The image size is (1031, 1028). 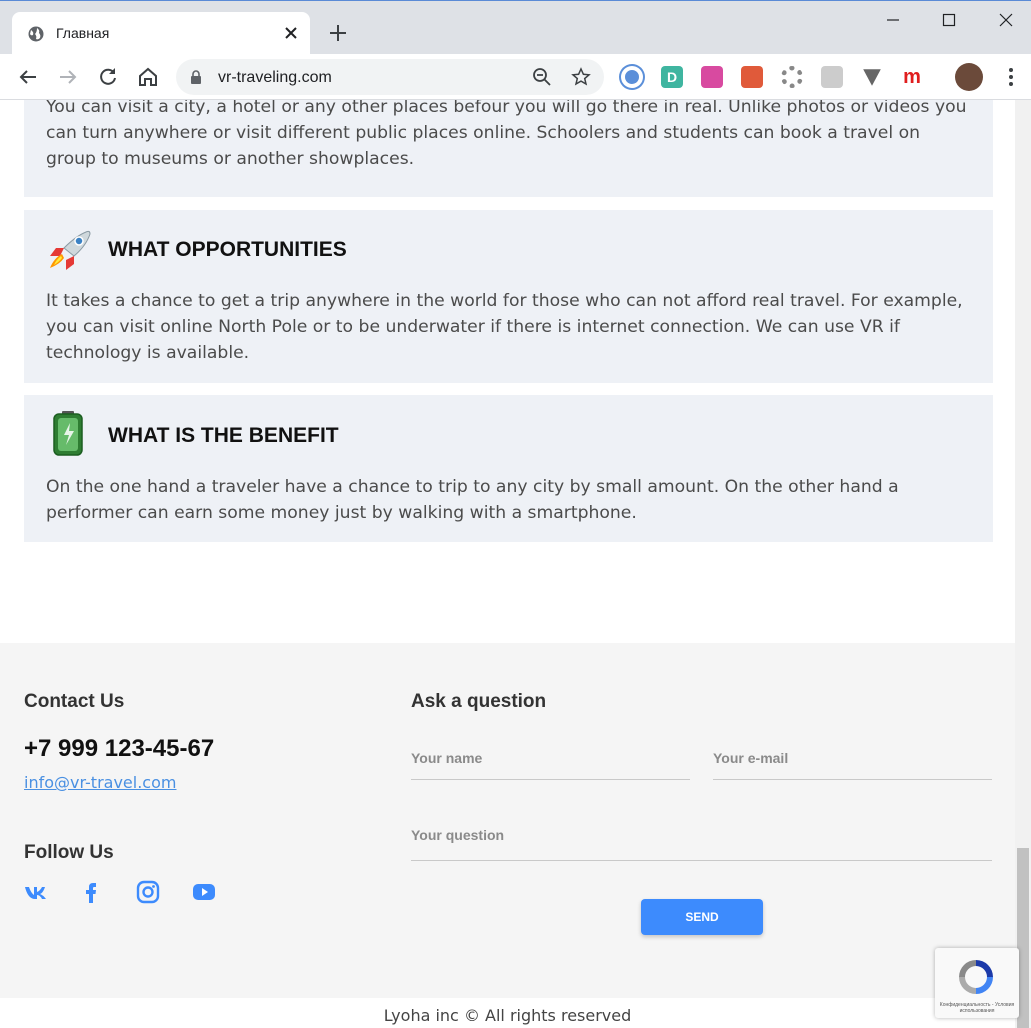 I want to click on recaptcha-icon, so click(x=976, y=977).